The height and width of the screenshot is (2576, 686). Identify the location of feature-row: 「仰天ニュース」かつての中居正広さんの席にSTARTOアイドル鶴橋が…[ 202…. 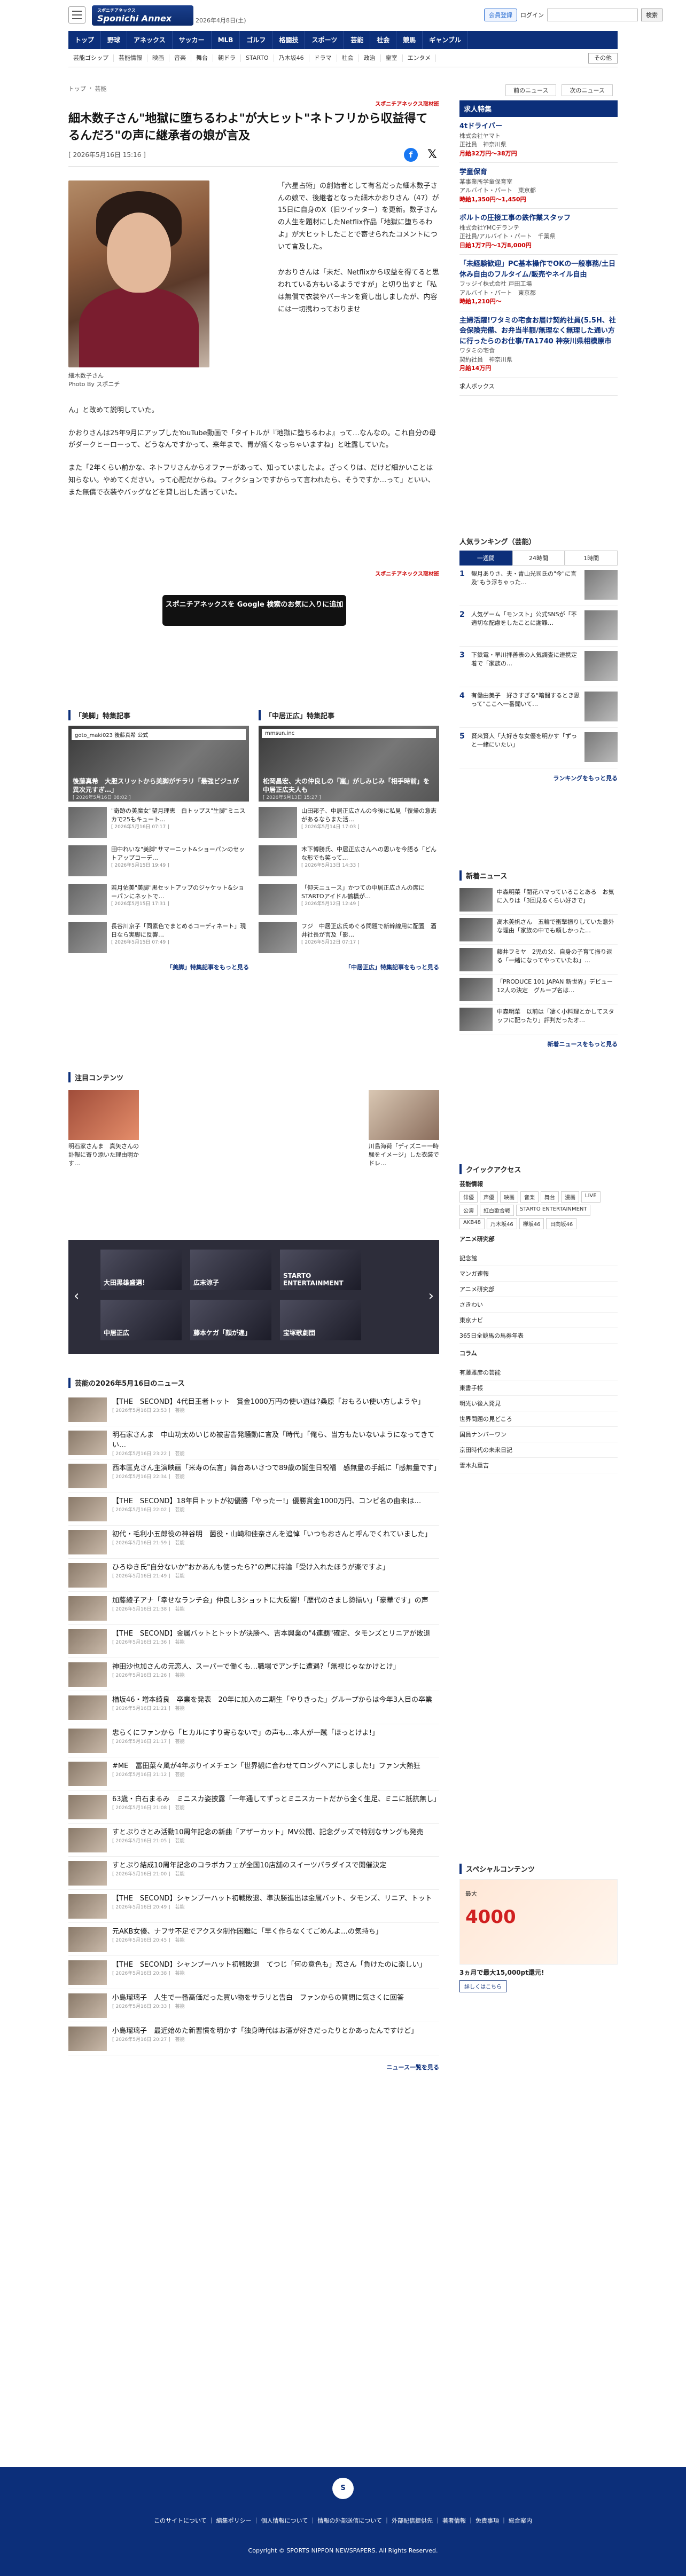
(349, 900).